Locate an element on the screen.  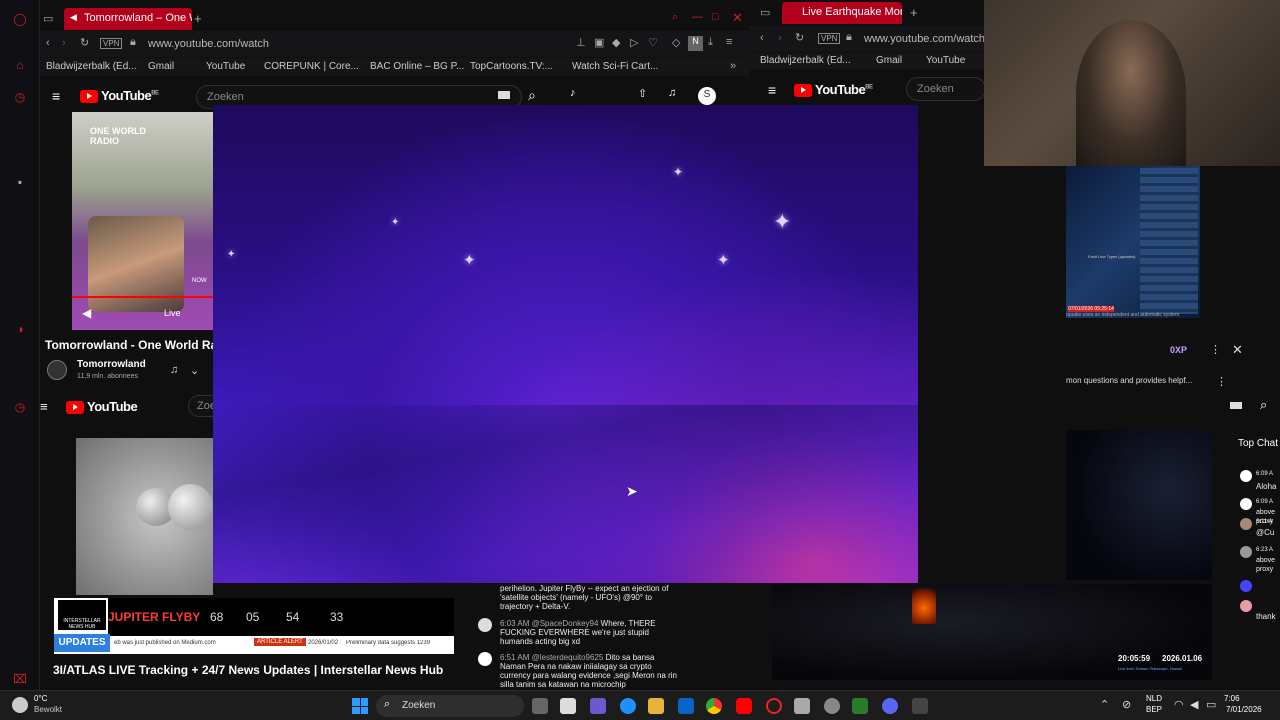
task-view-icon is located at coordinates (540, 706).